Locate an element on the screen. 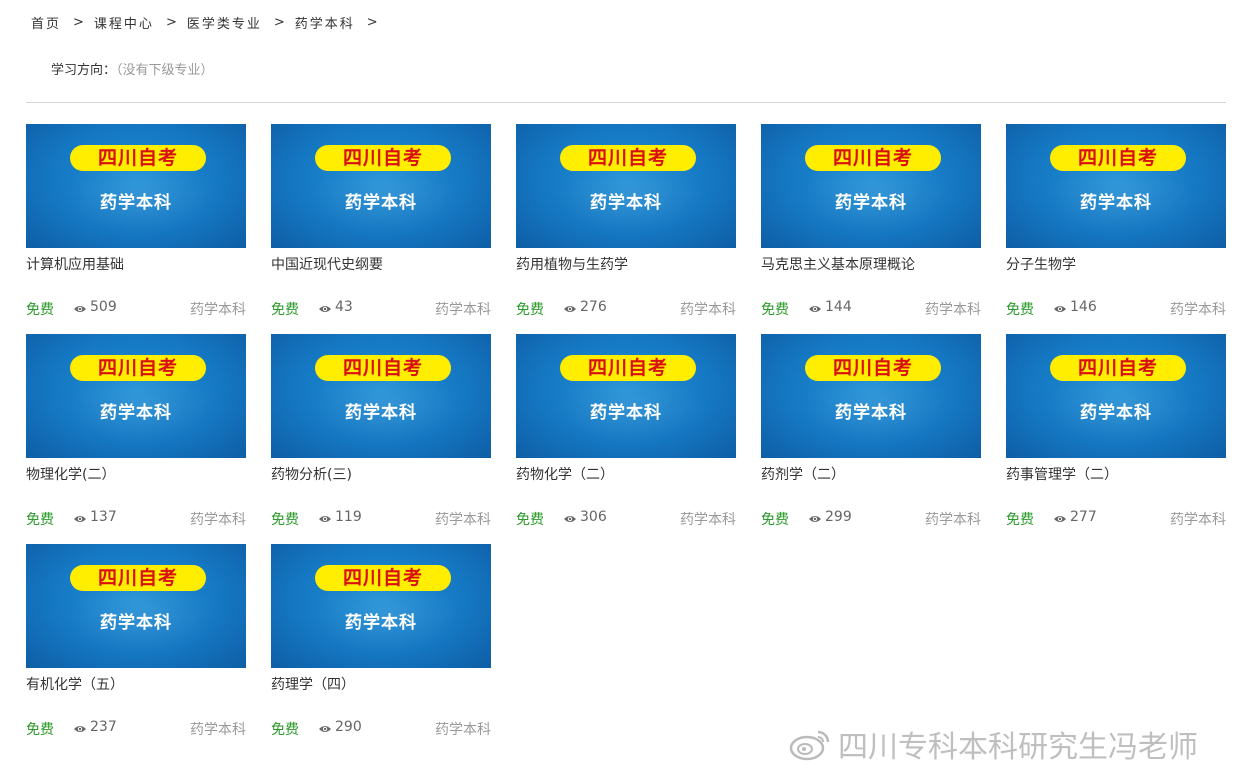 Image resolution: width=1243 pixels, height=772 pixels. course-card: 四川自考 药学本科 分子生物学 免费 146 药学本科 is located at coordinates (1116, 229).